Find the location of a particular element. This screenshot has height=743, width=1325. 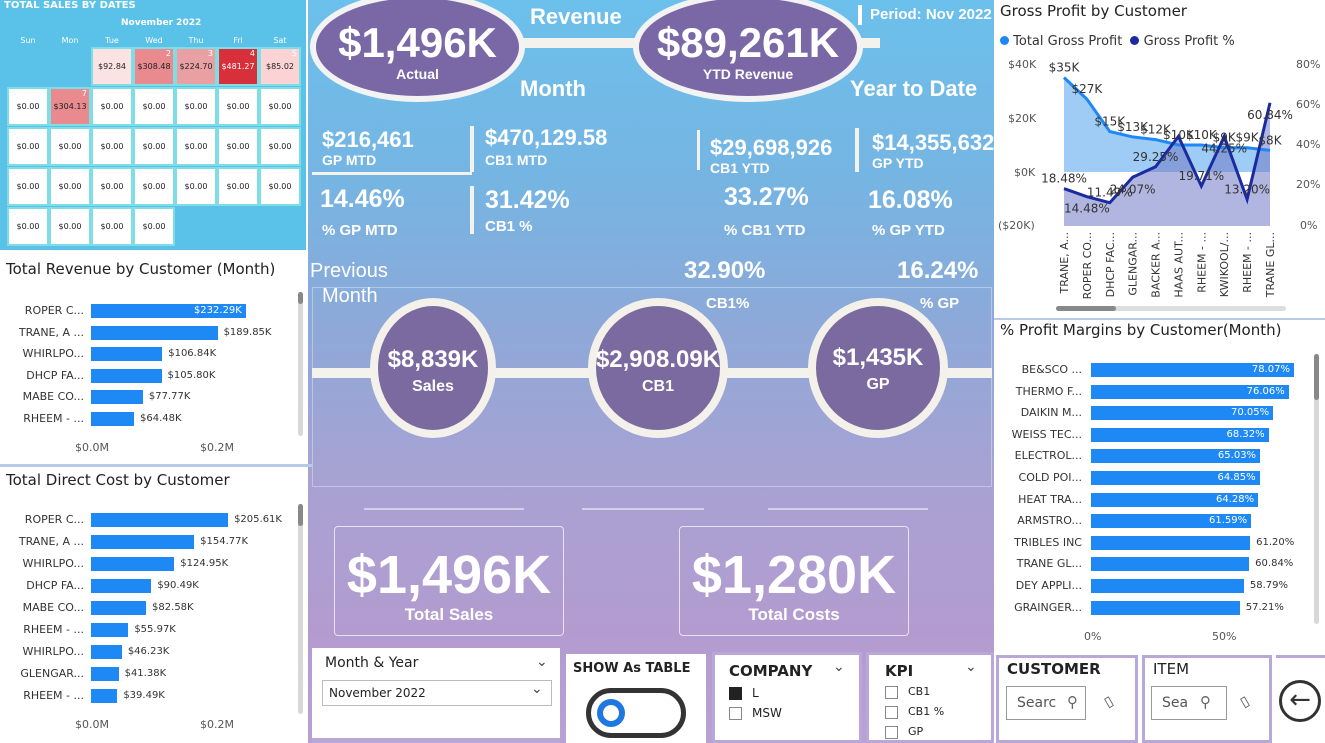

company-option-msw: MSW is located at coordinates (755, 713).